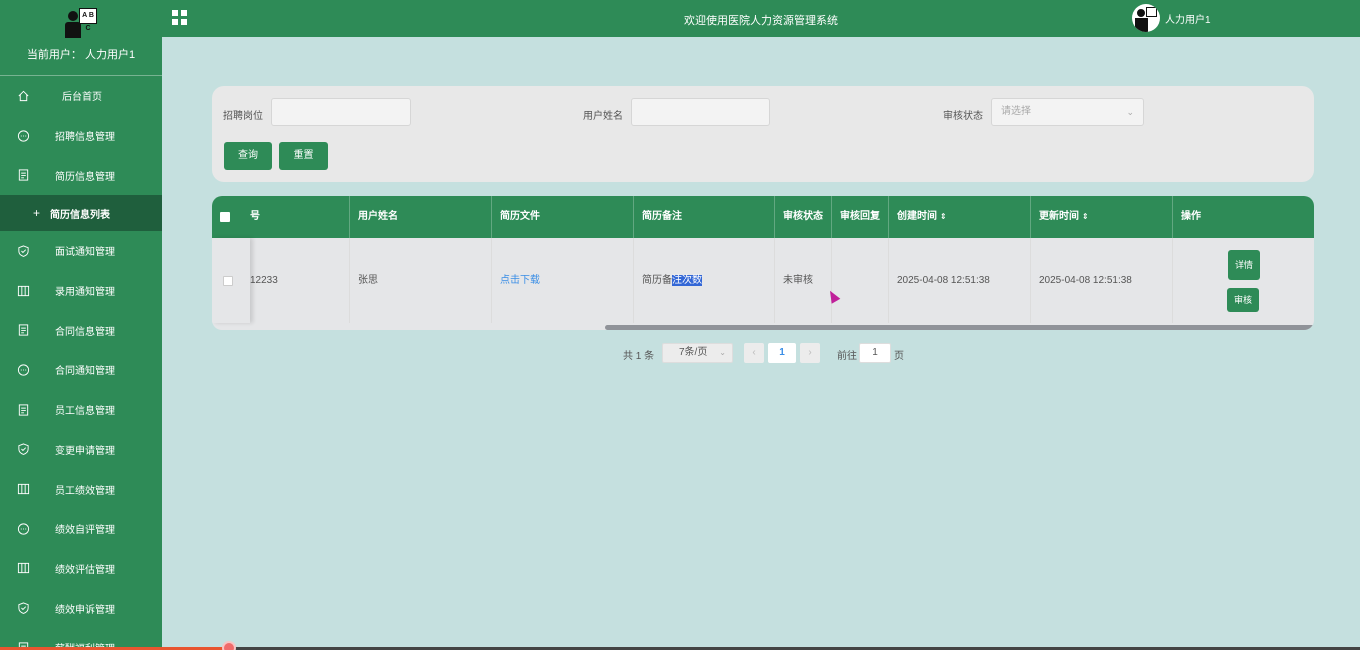 The width and height of the screenshot is (1360, 650). I want to click on sidebar-item-appeal: 绩效申诉管理, so click(81, 608).